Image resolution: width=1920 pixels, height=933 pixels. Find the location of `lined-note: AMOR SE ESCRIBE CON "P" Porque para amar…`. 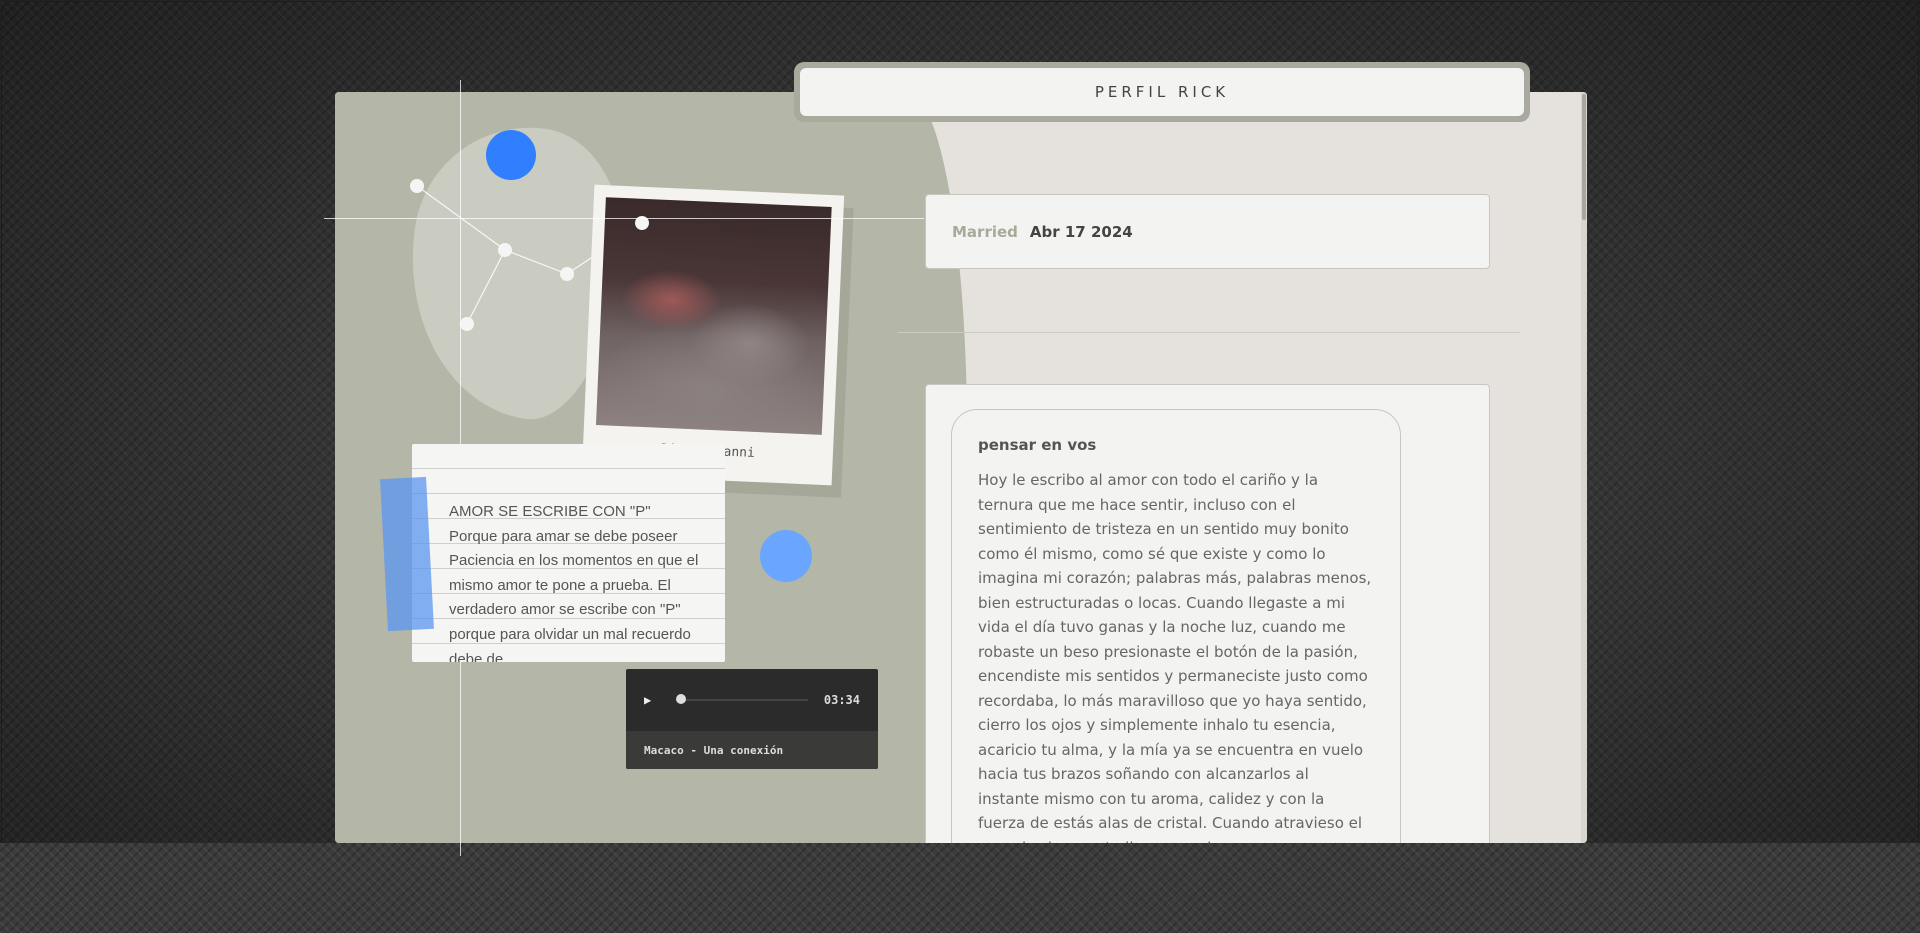

lined-note: AMOR SE ESCRIBE CON "P" Porque para amar… is located at coordinates (568, 553).